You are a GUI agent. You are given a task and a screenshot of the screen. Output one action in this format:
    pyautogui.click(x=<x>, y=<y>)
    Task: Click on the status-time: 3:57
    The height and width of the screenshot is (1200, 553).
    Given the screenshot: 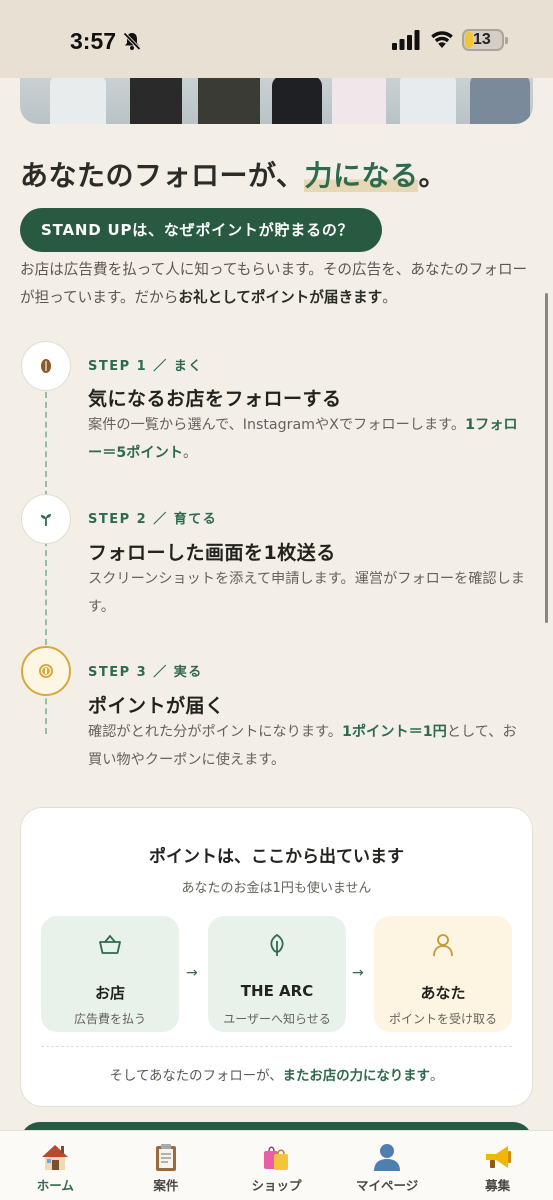 What is the action you would take?
    pyautogui.click(x=93, y=41)
    